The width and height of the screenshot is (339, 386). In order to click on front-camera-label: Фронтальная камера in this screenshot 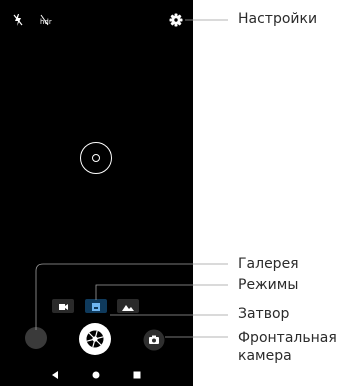, I will do `click(287, 347)`.